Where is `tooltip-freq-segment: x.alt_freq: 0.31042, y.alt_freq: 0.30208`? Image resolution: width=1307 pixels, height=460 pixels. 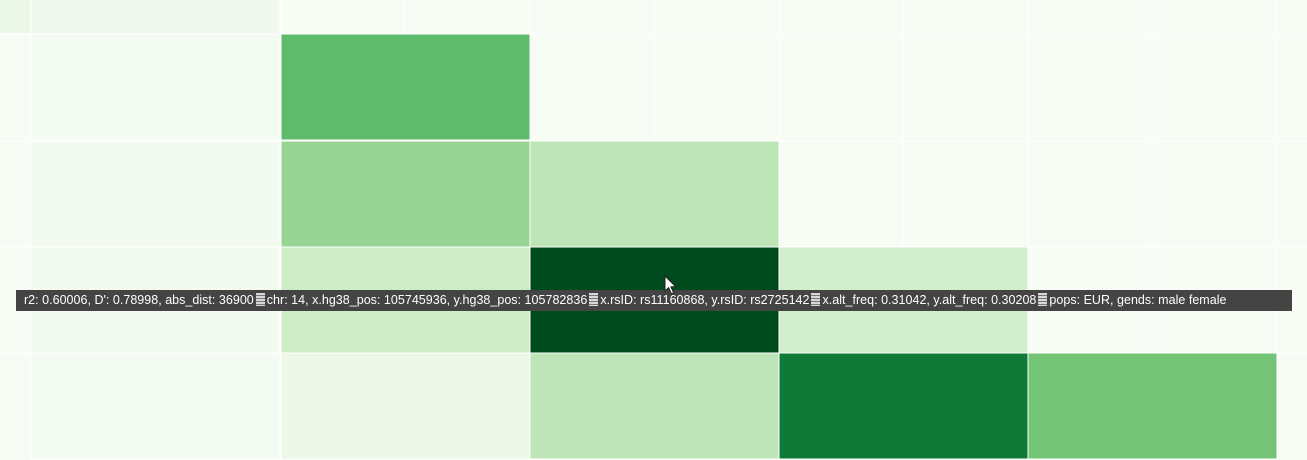
tooltip-freq-segment: x.alt_freq: 0.31042, y.alt_freq: 0.30208 is located at coordinates (929, 300).